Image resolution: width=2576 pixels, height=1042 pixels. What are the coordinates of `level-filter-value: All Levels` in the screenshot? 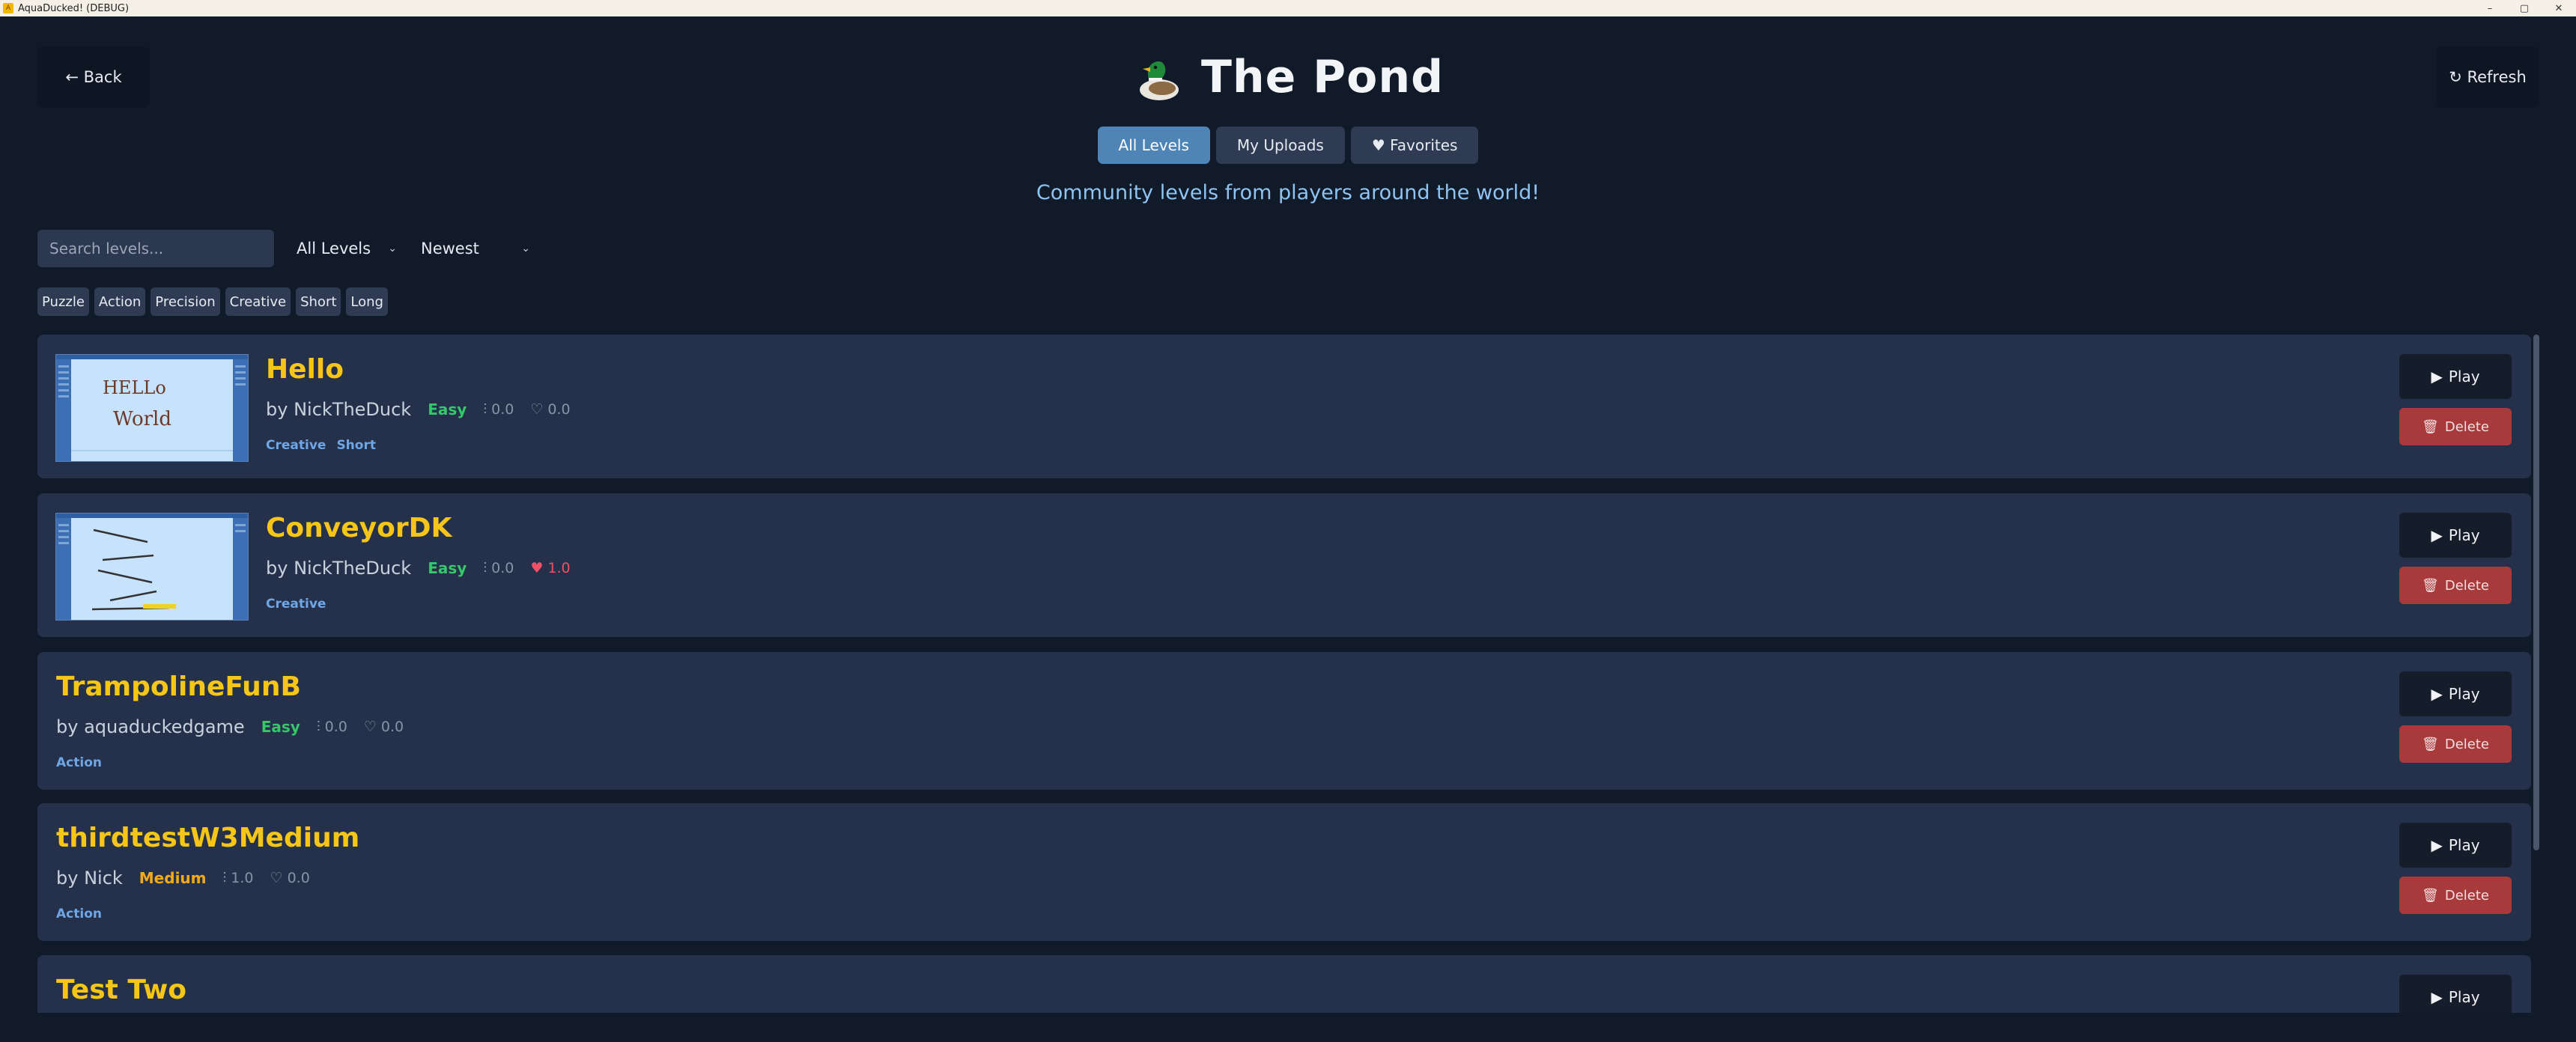 It's located at (334, 249).